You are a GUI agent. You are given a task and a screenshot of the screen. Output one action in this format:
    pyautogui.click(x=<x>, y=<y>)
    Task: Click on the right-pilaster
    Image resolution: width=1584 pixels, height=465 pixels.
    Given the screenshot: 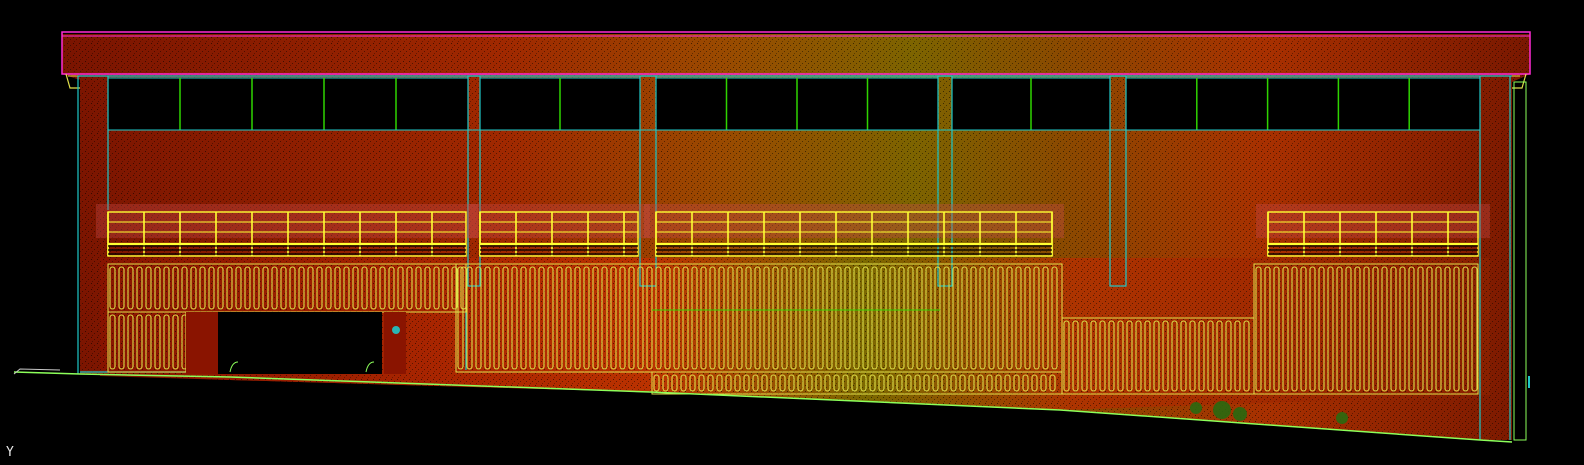 What is the action you would take?
    pyautogui.click(x=1520, y=261)
    